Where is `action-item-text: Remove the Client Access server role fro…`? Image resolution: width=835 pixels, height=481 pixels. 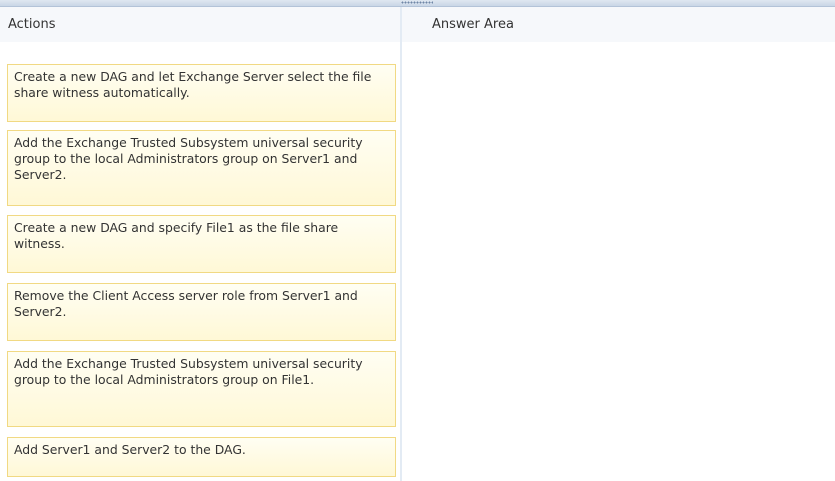 action-item-text: Remove the Client Access server role fro… is located at coordinates (186, 303).